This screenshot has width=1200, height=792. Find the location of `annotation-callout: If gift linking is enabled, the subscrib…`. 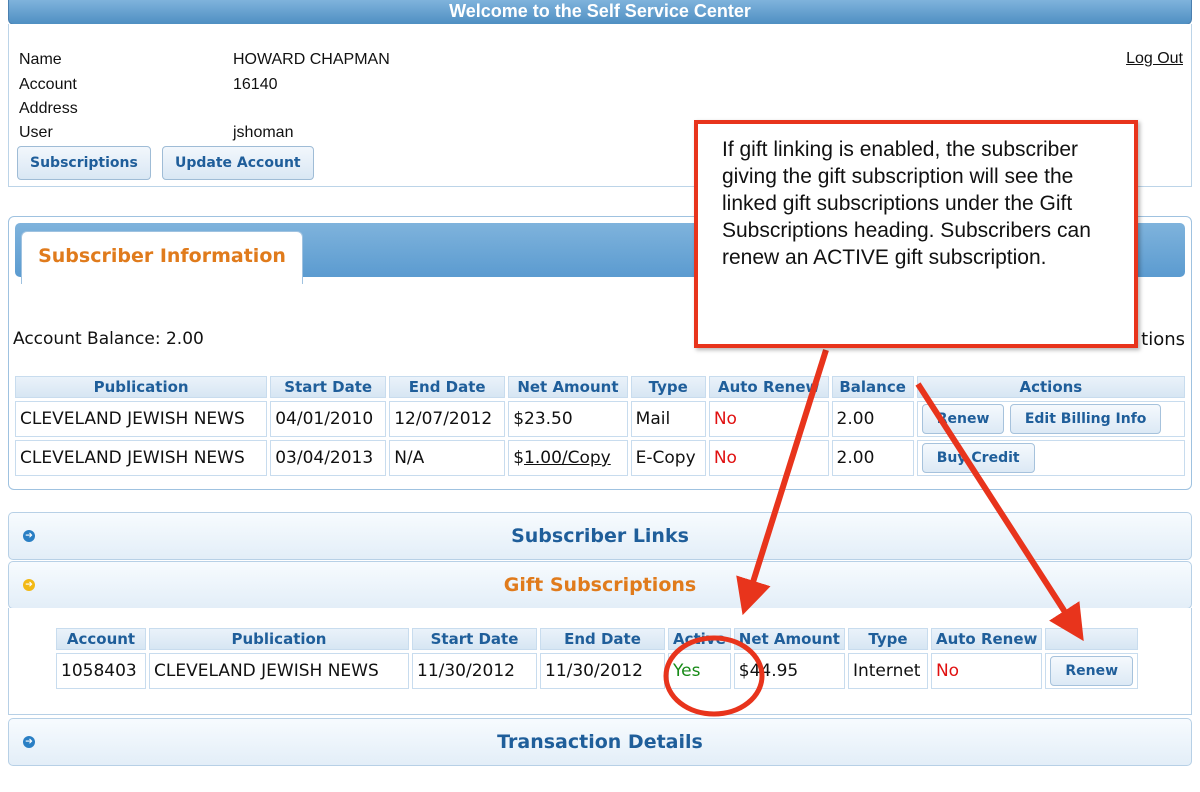

annotation-callout: If gift linking is enabled, the subscrib… is located at coordinates (916, 234).